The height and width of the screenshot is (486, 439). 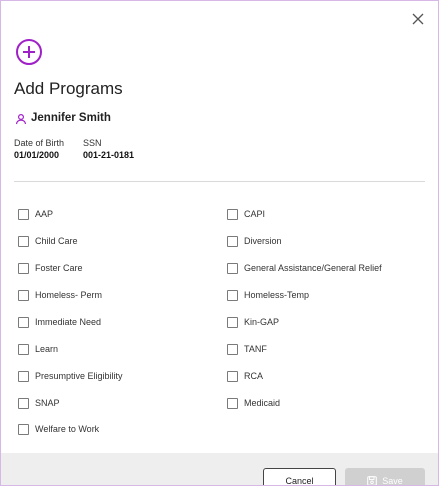 I want to click on program-checkbox-child-care: Child Care, so click(x=48, y=241).